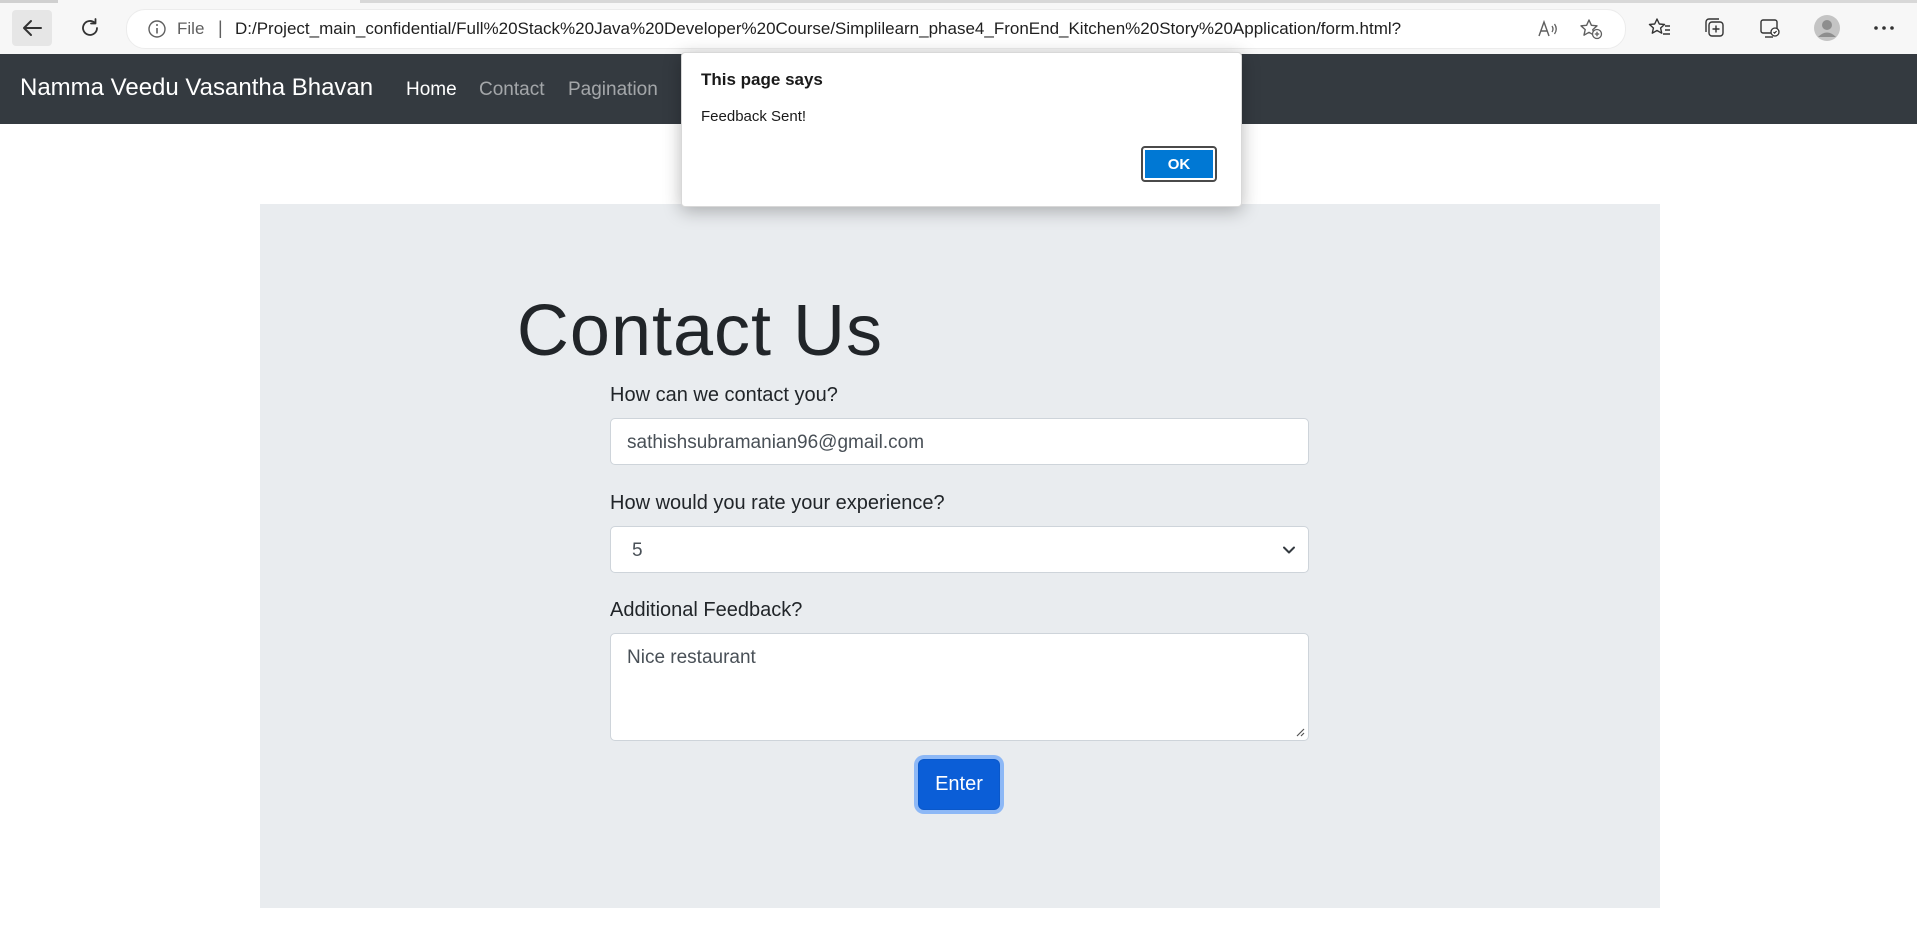  Describe the element at coordinates (959, 441) in the screenshot. I see `contact-email-input: sathishsubramanian96@gmail.com` at that location.